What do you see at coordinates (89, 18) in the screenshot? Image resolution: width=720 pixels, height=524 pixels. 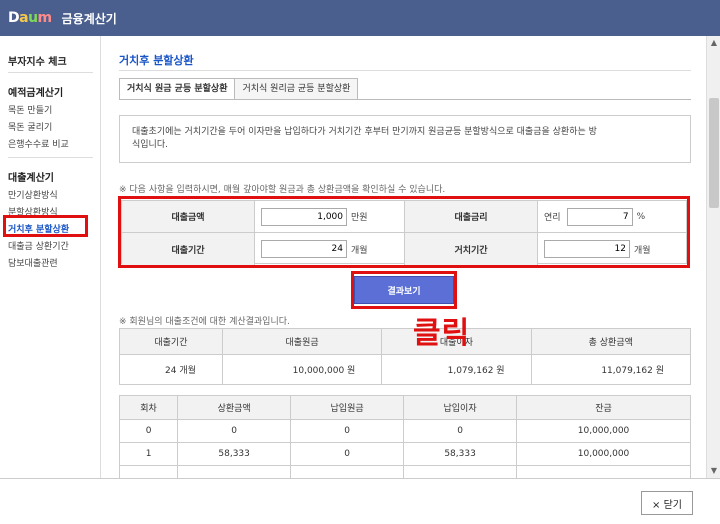 I see `app-title: 금융계산기` at bounding box center [89, 18].